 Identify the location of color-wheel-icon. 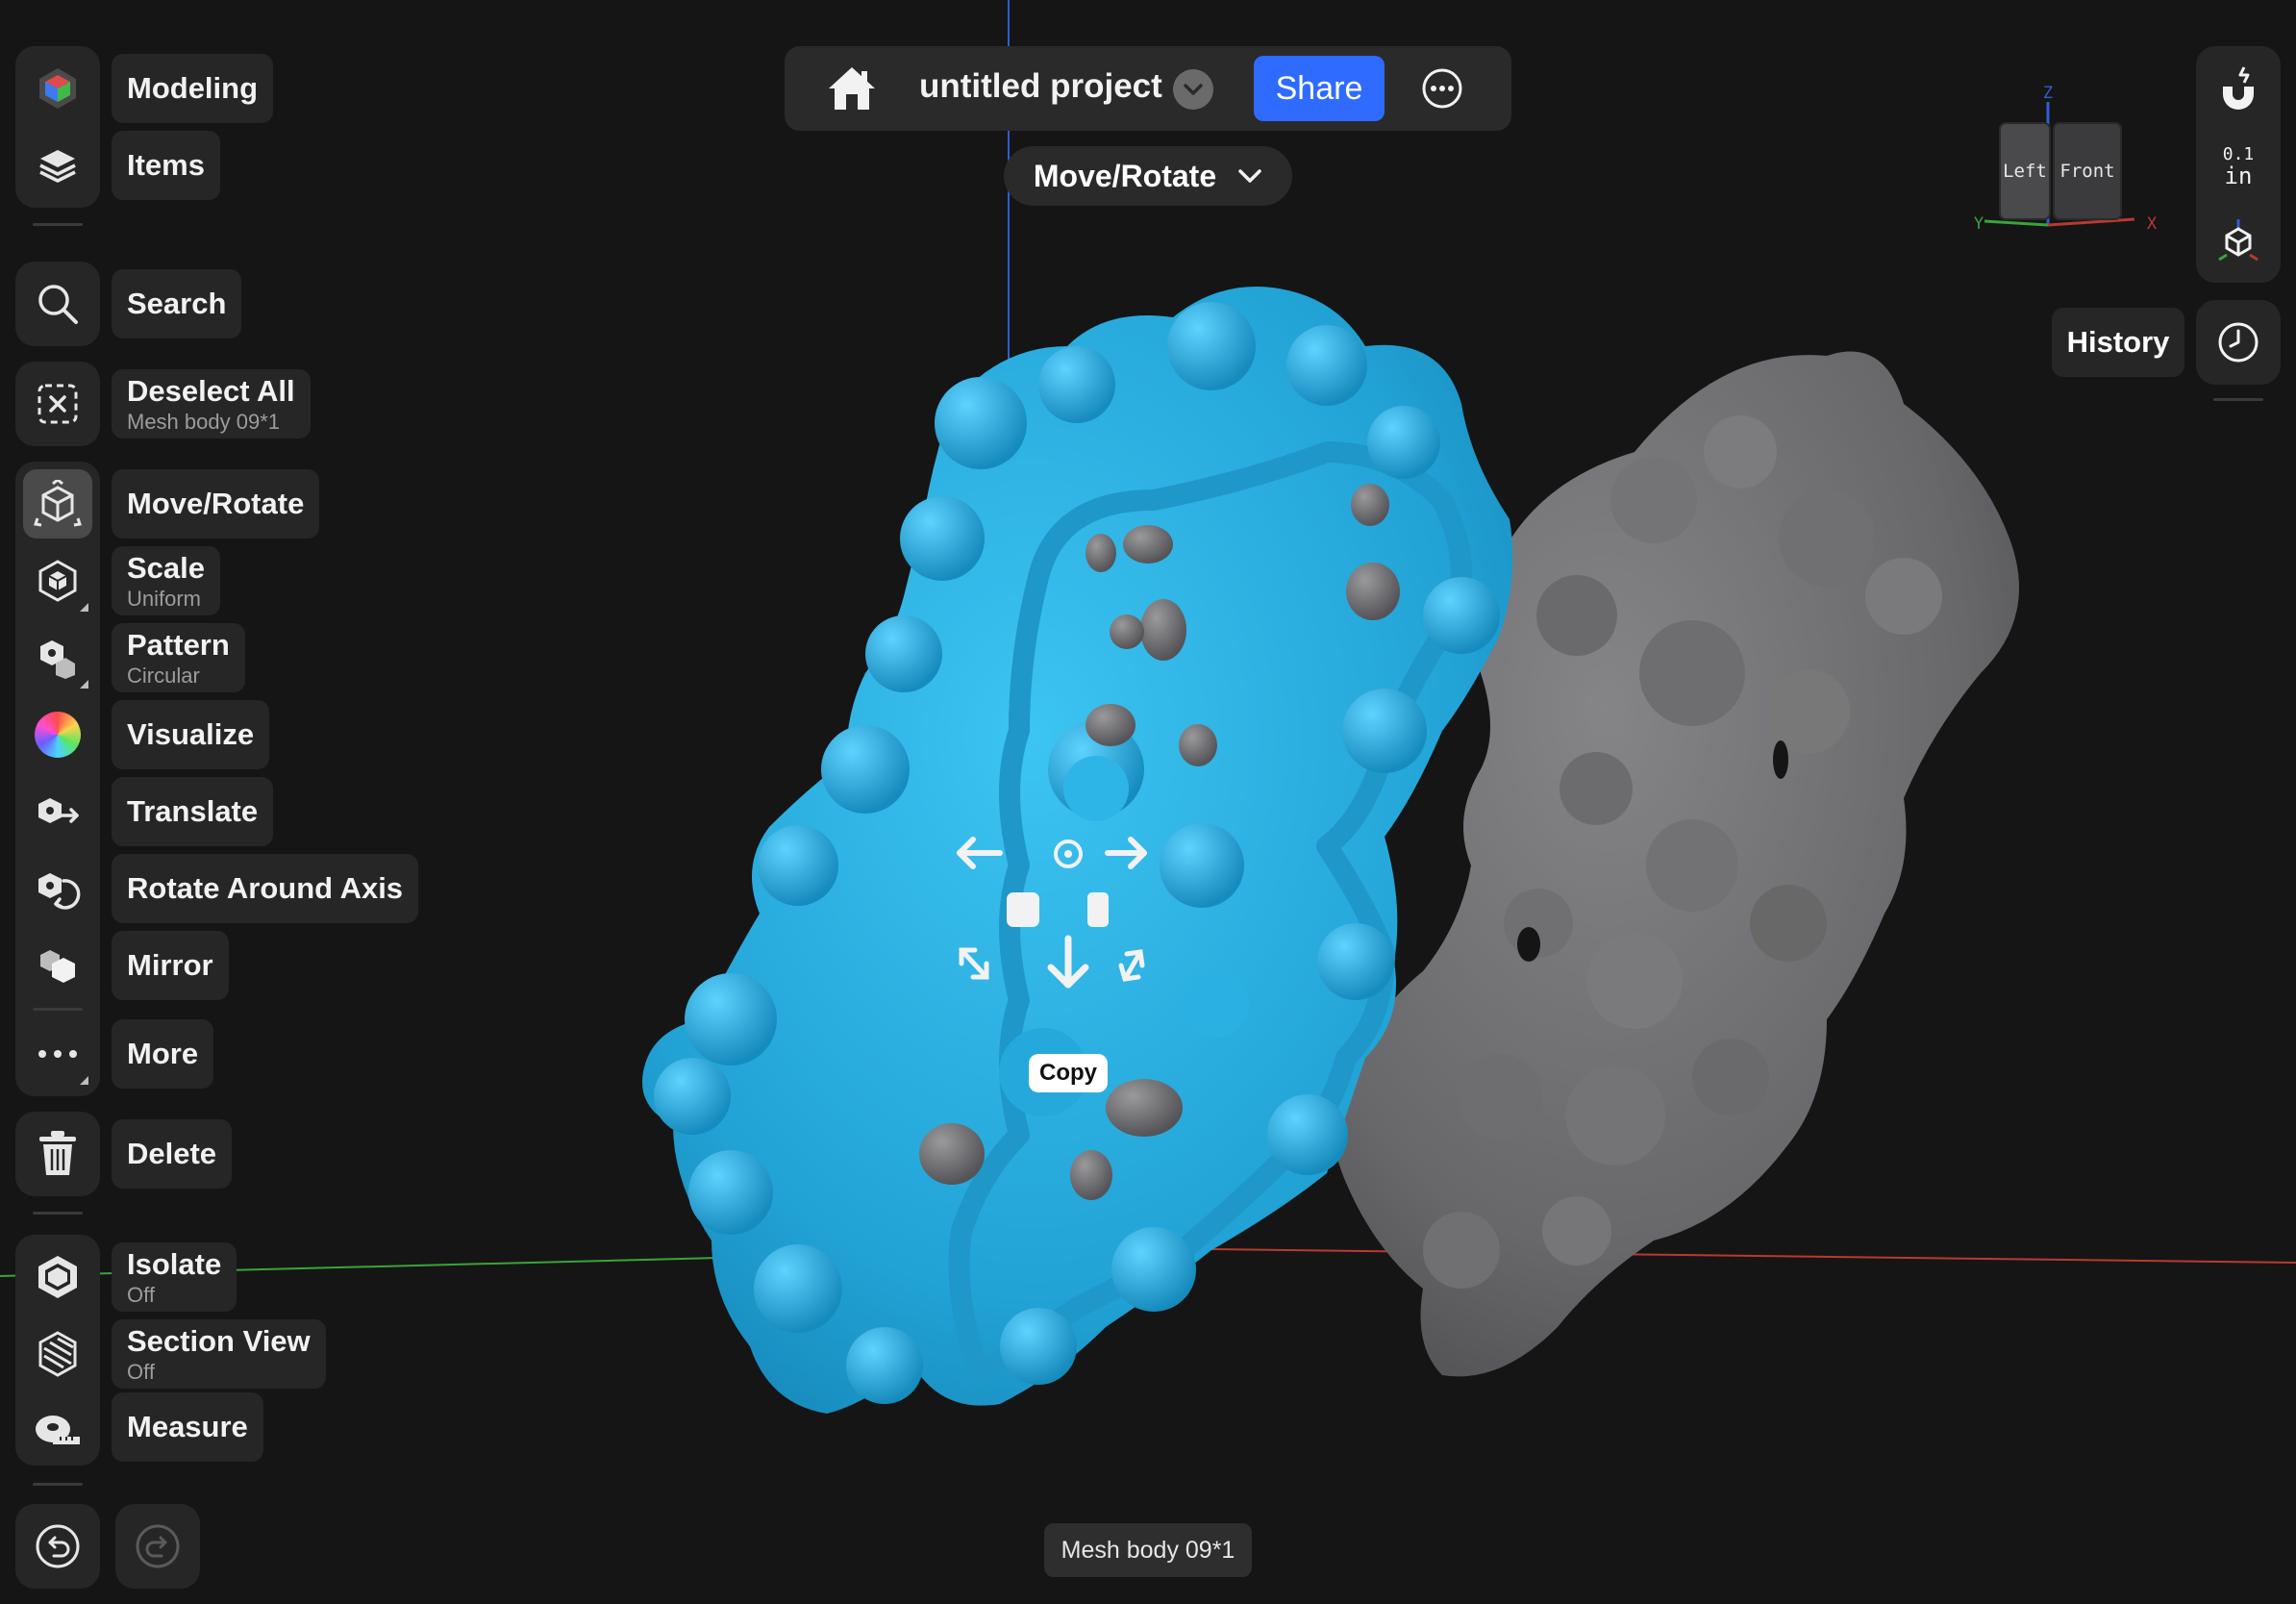
(58, 735).